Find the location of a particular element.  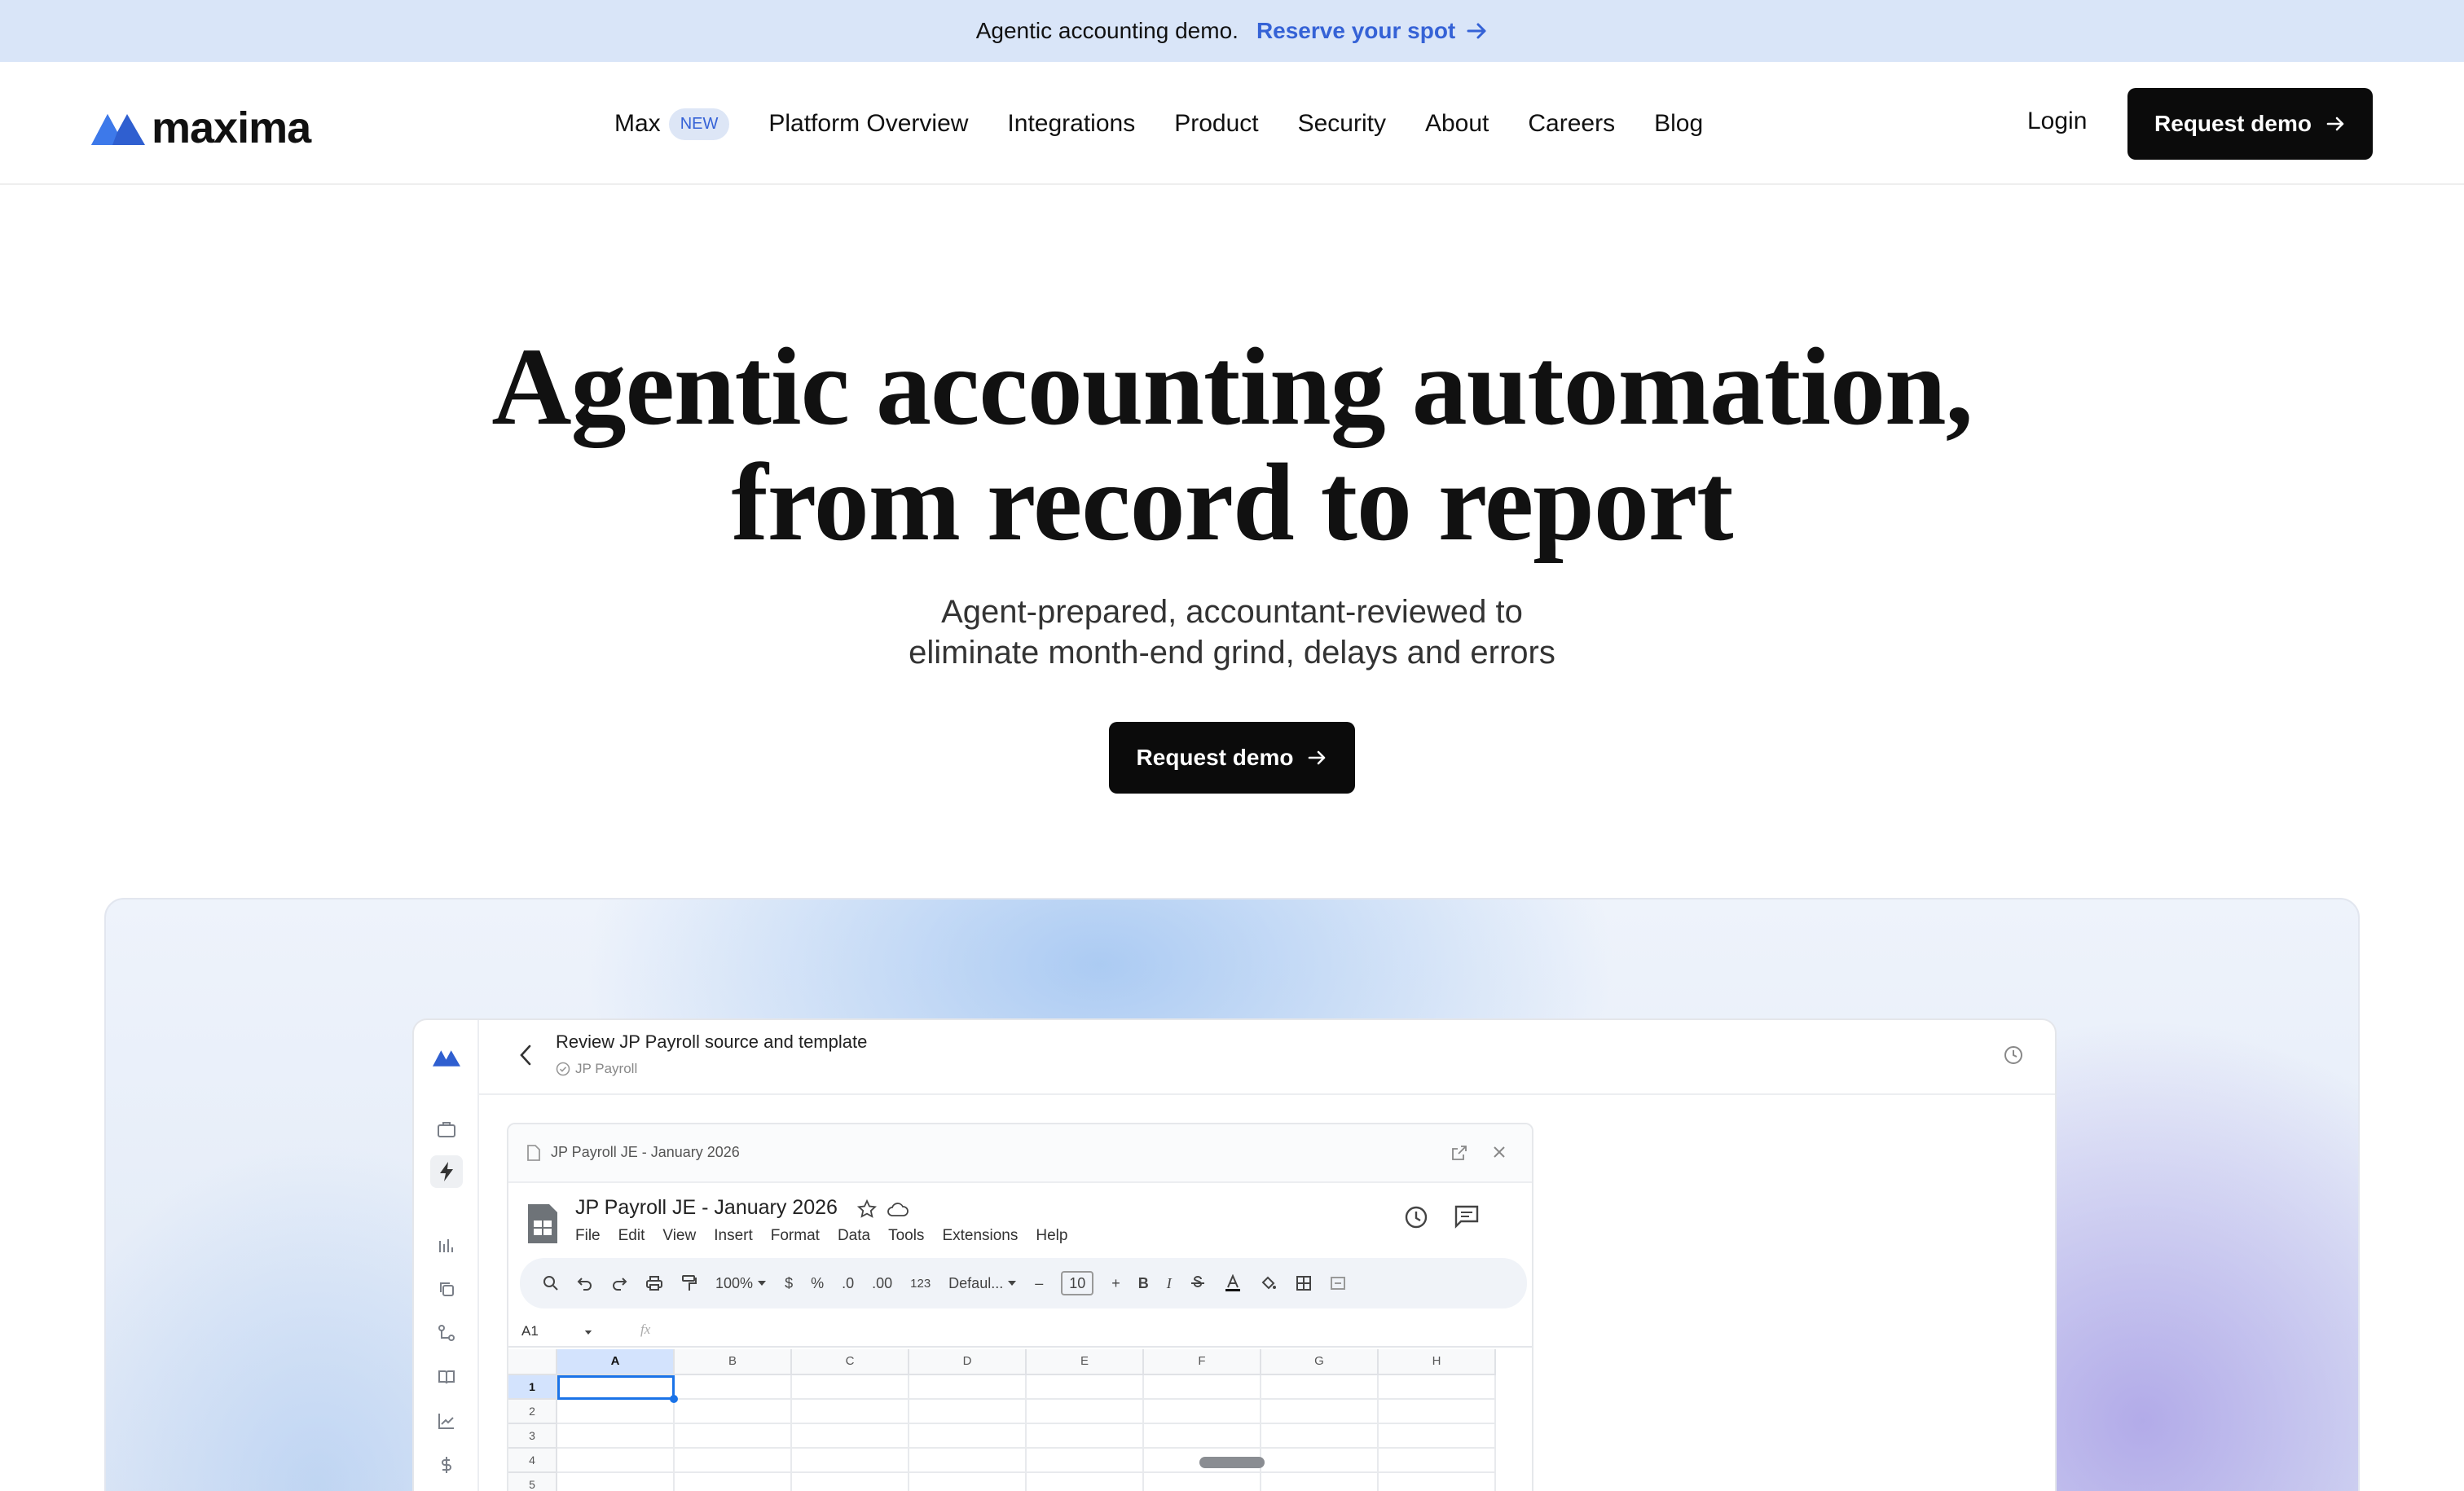

column-header-f: F is located at coordinates (1202, 1362).